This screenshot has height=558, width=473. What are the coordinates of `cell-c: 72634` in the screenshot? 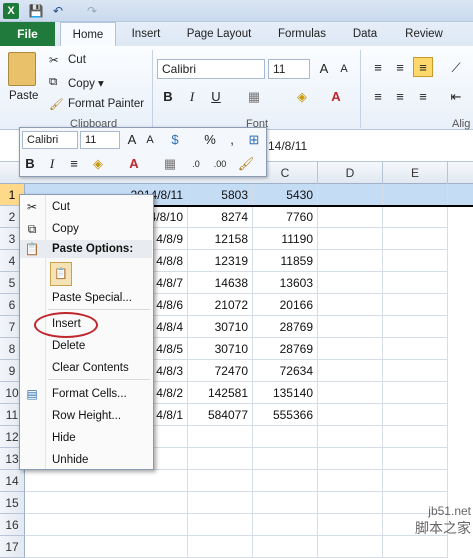 It's located at (285, 371).